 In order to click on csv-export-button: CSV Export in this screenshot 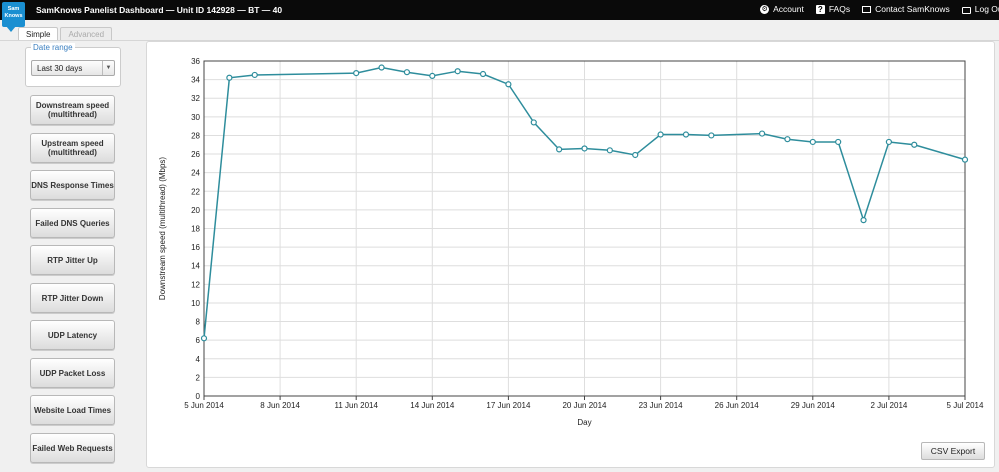, I will do `click(953, 451)`.